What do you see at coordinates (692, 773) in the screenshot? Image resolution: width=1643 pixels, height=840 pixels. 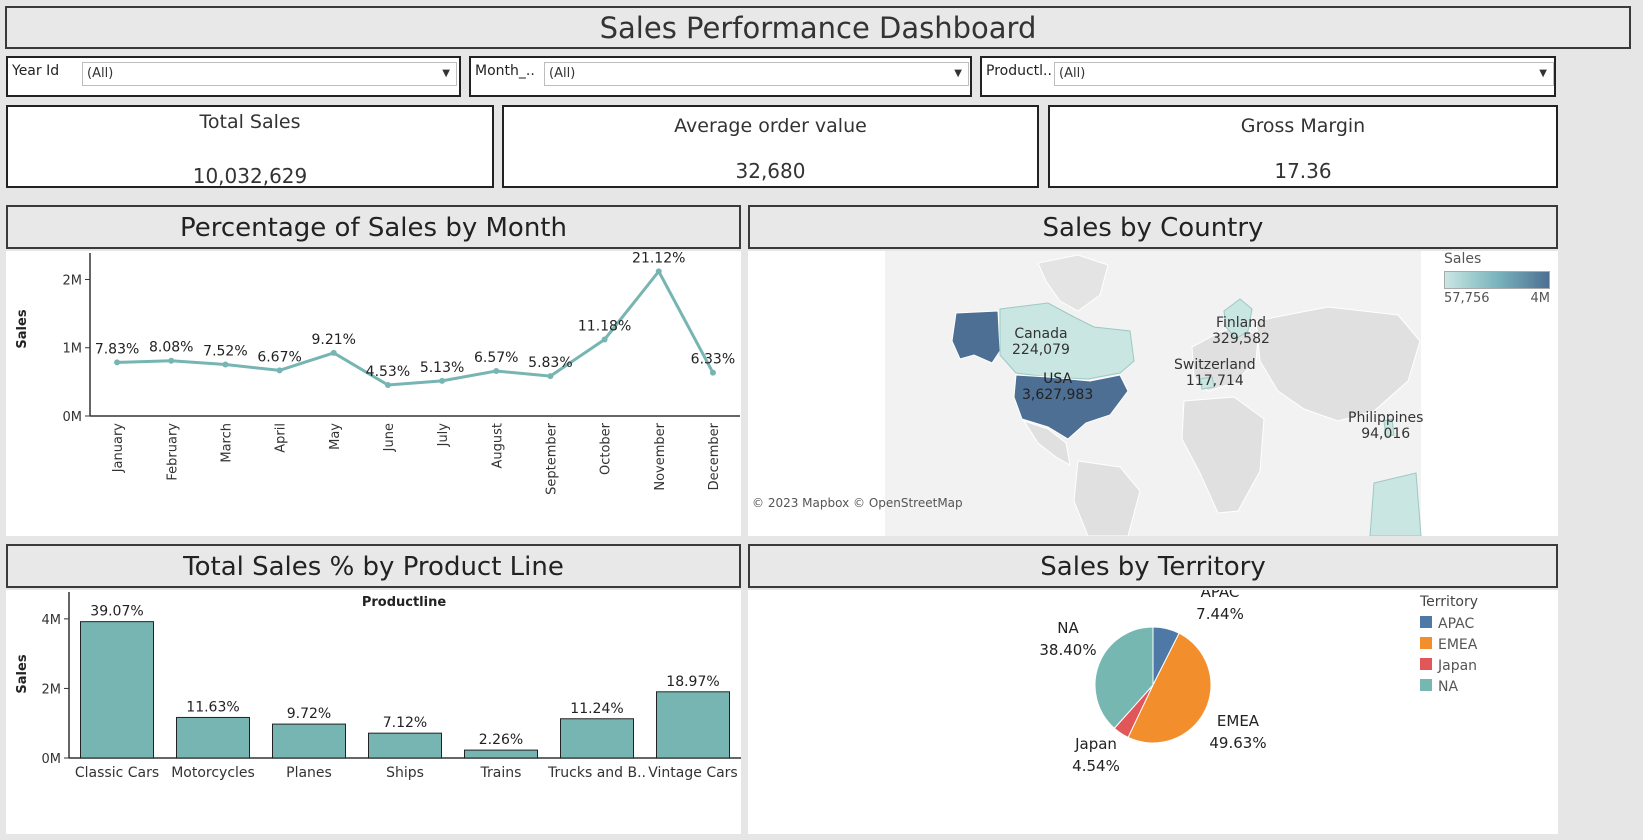 I see `x-tick-label: Vintage Cars` at bounding box center [692, 773].